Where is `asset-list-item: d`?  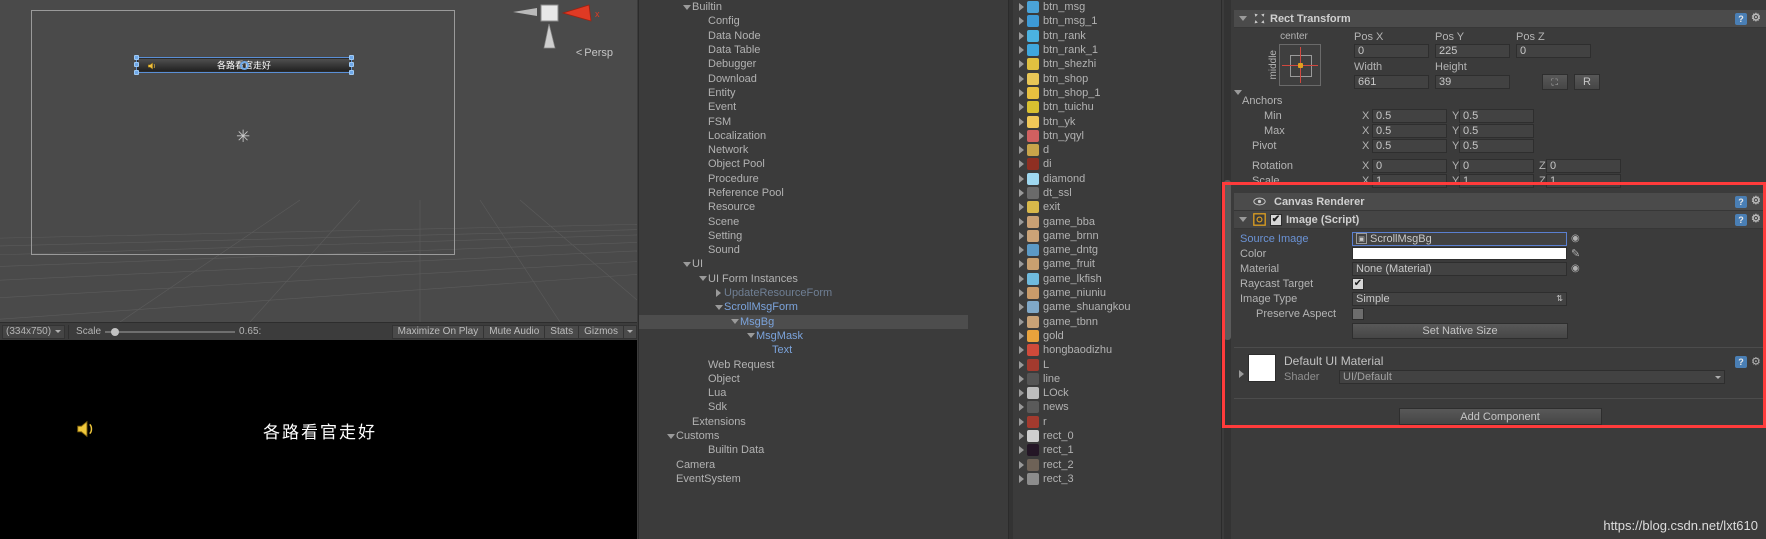
asset-list-item: d is located at coordinates (1114, 150).